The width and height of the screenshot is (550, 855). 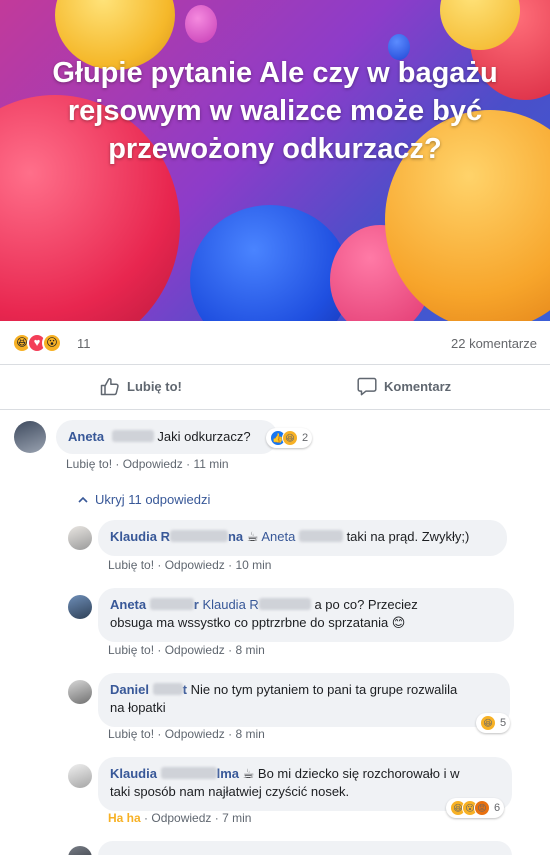 I want to click on reply-time: 7 min, so click(x=236, y=818).